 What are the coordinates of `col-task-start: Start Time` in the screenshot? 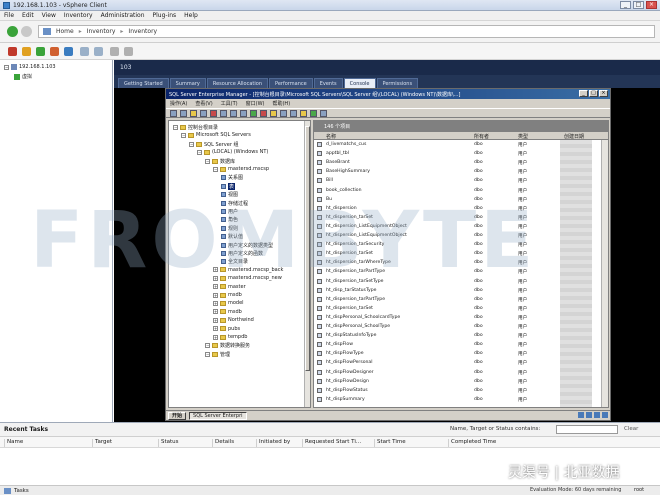 It's located at (390, 443).